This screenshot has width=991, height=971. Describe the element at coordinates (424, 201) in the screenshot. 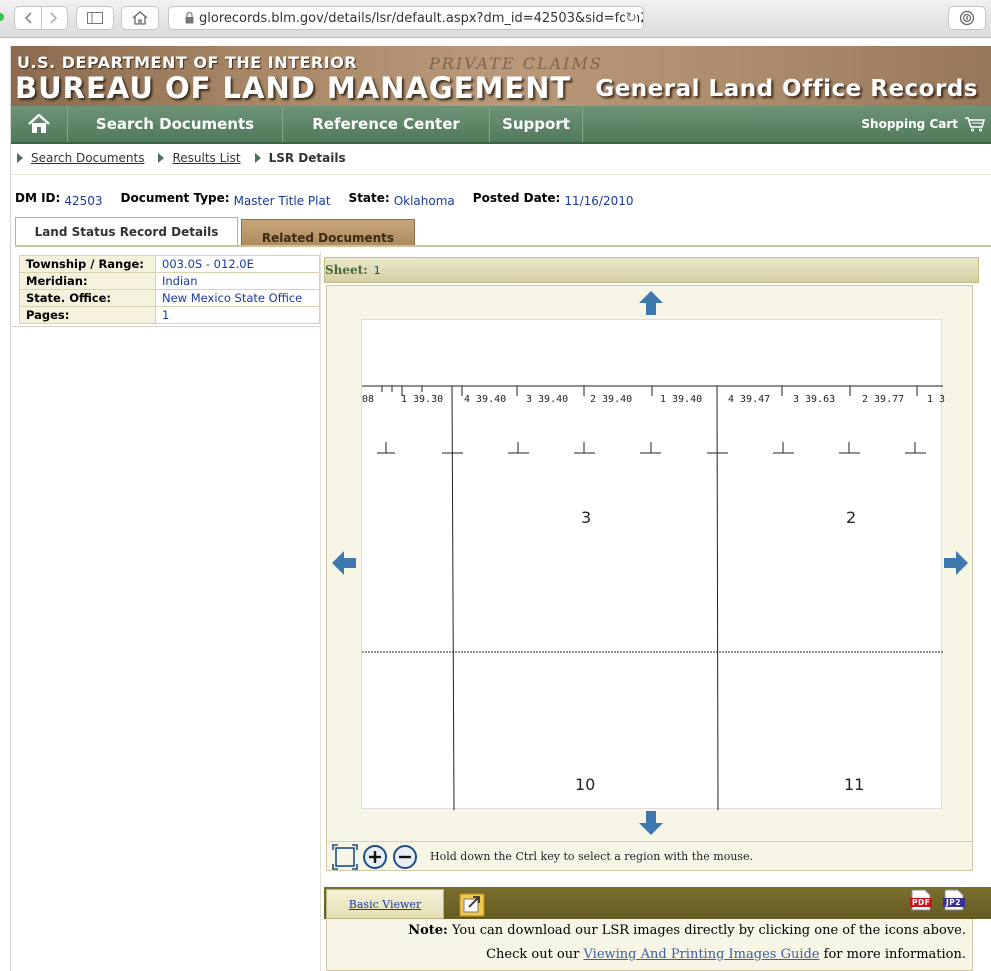

I see `state-value: Oklahoma` at that location.